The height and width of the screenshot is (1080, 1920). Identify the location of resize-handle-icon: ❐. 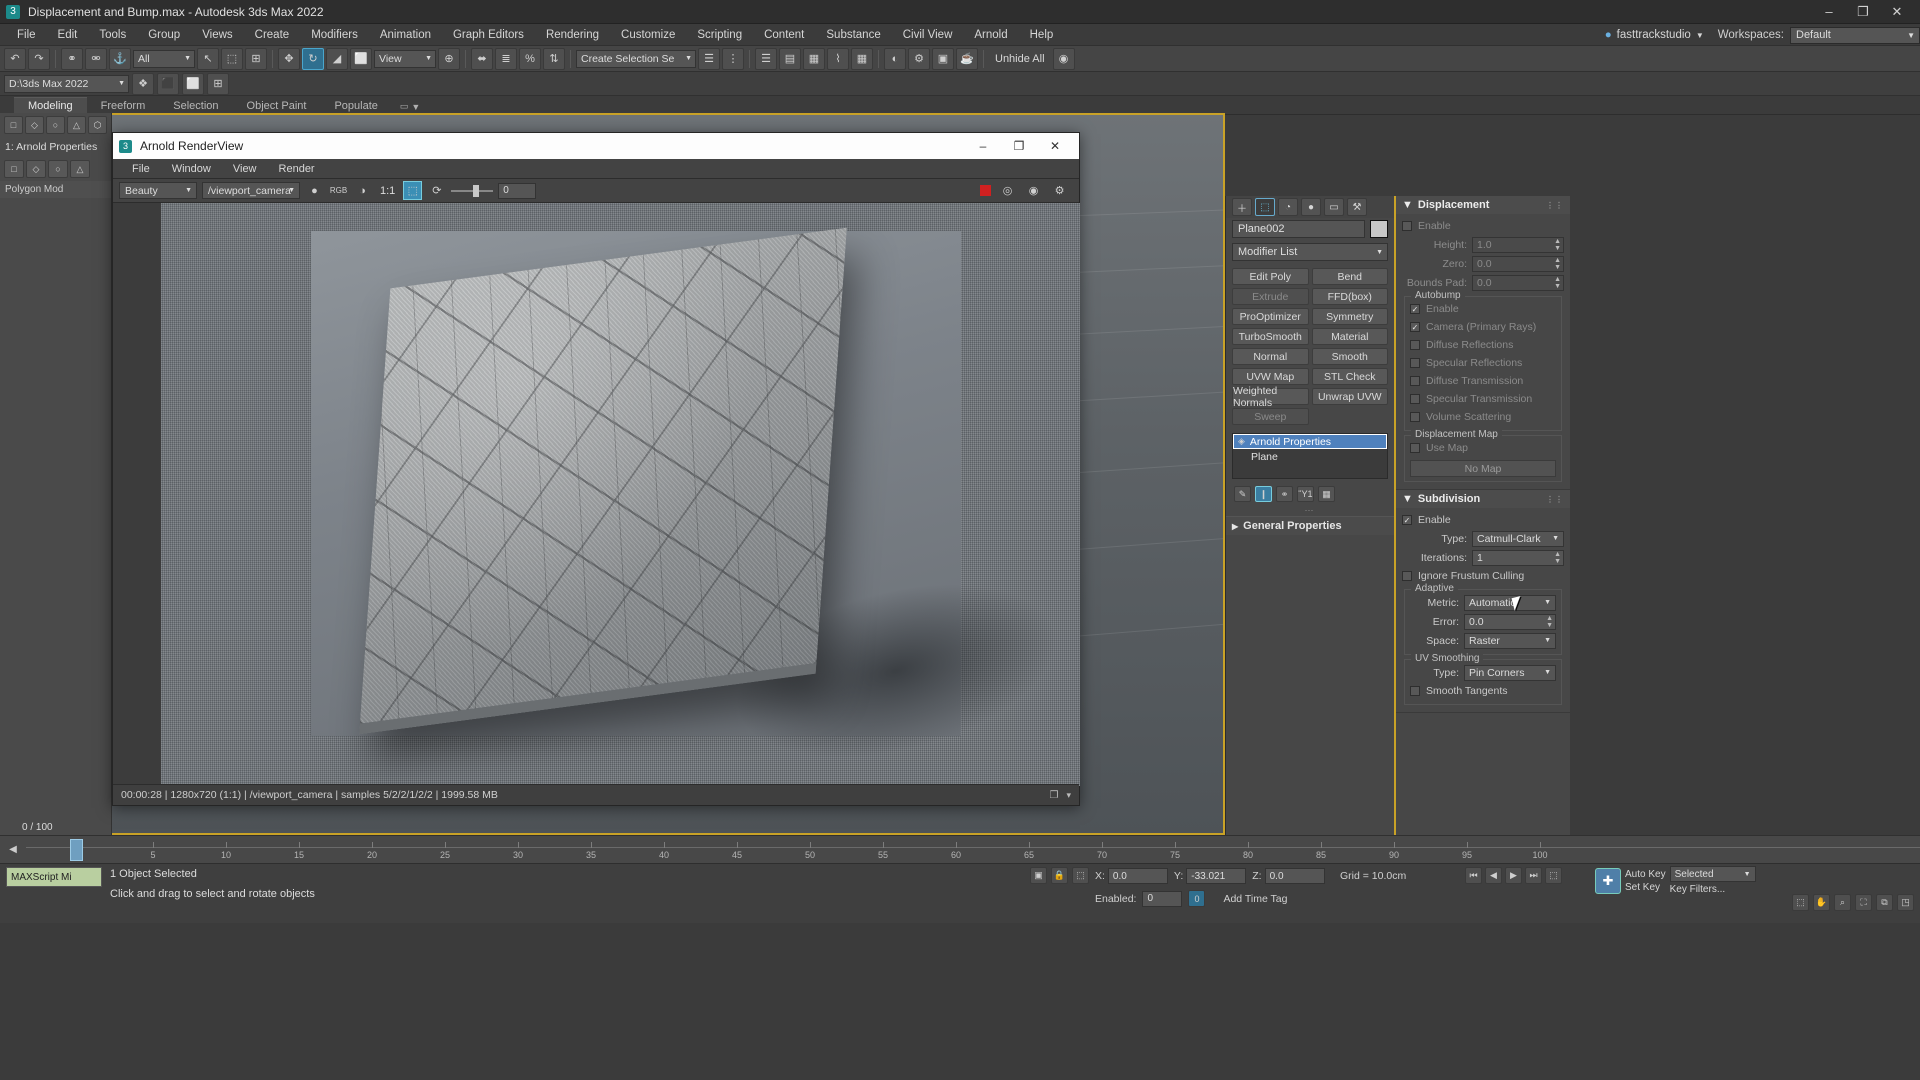
(1054, 795).